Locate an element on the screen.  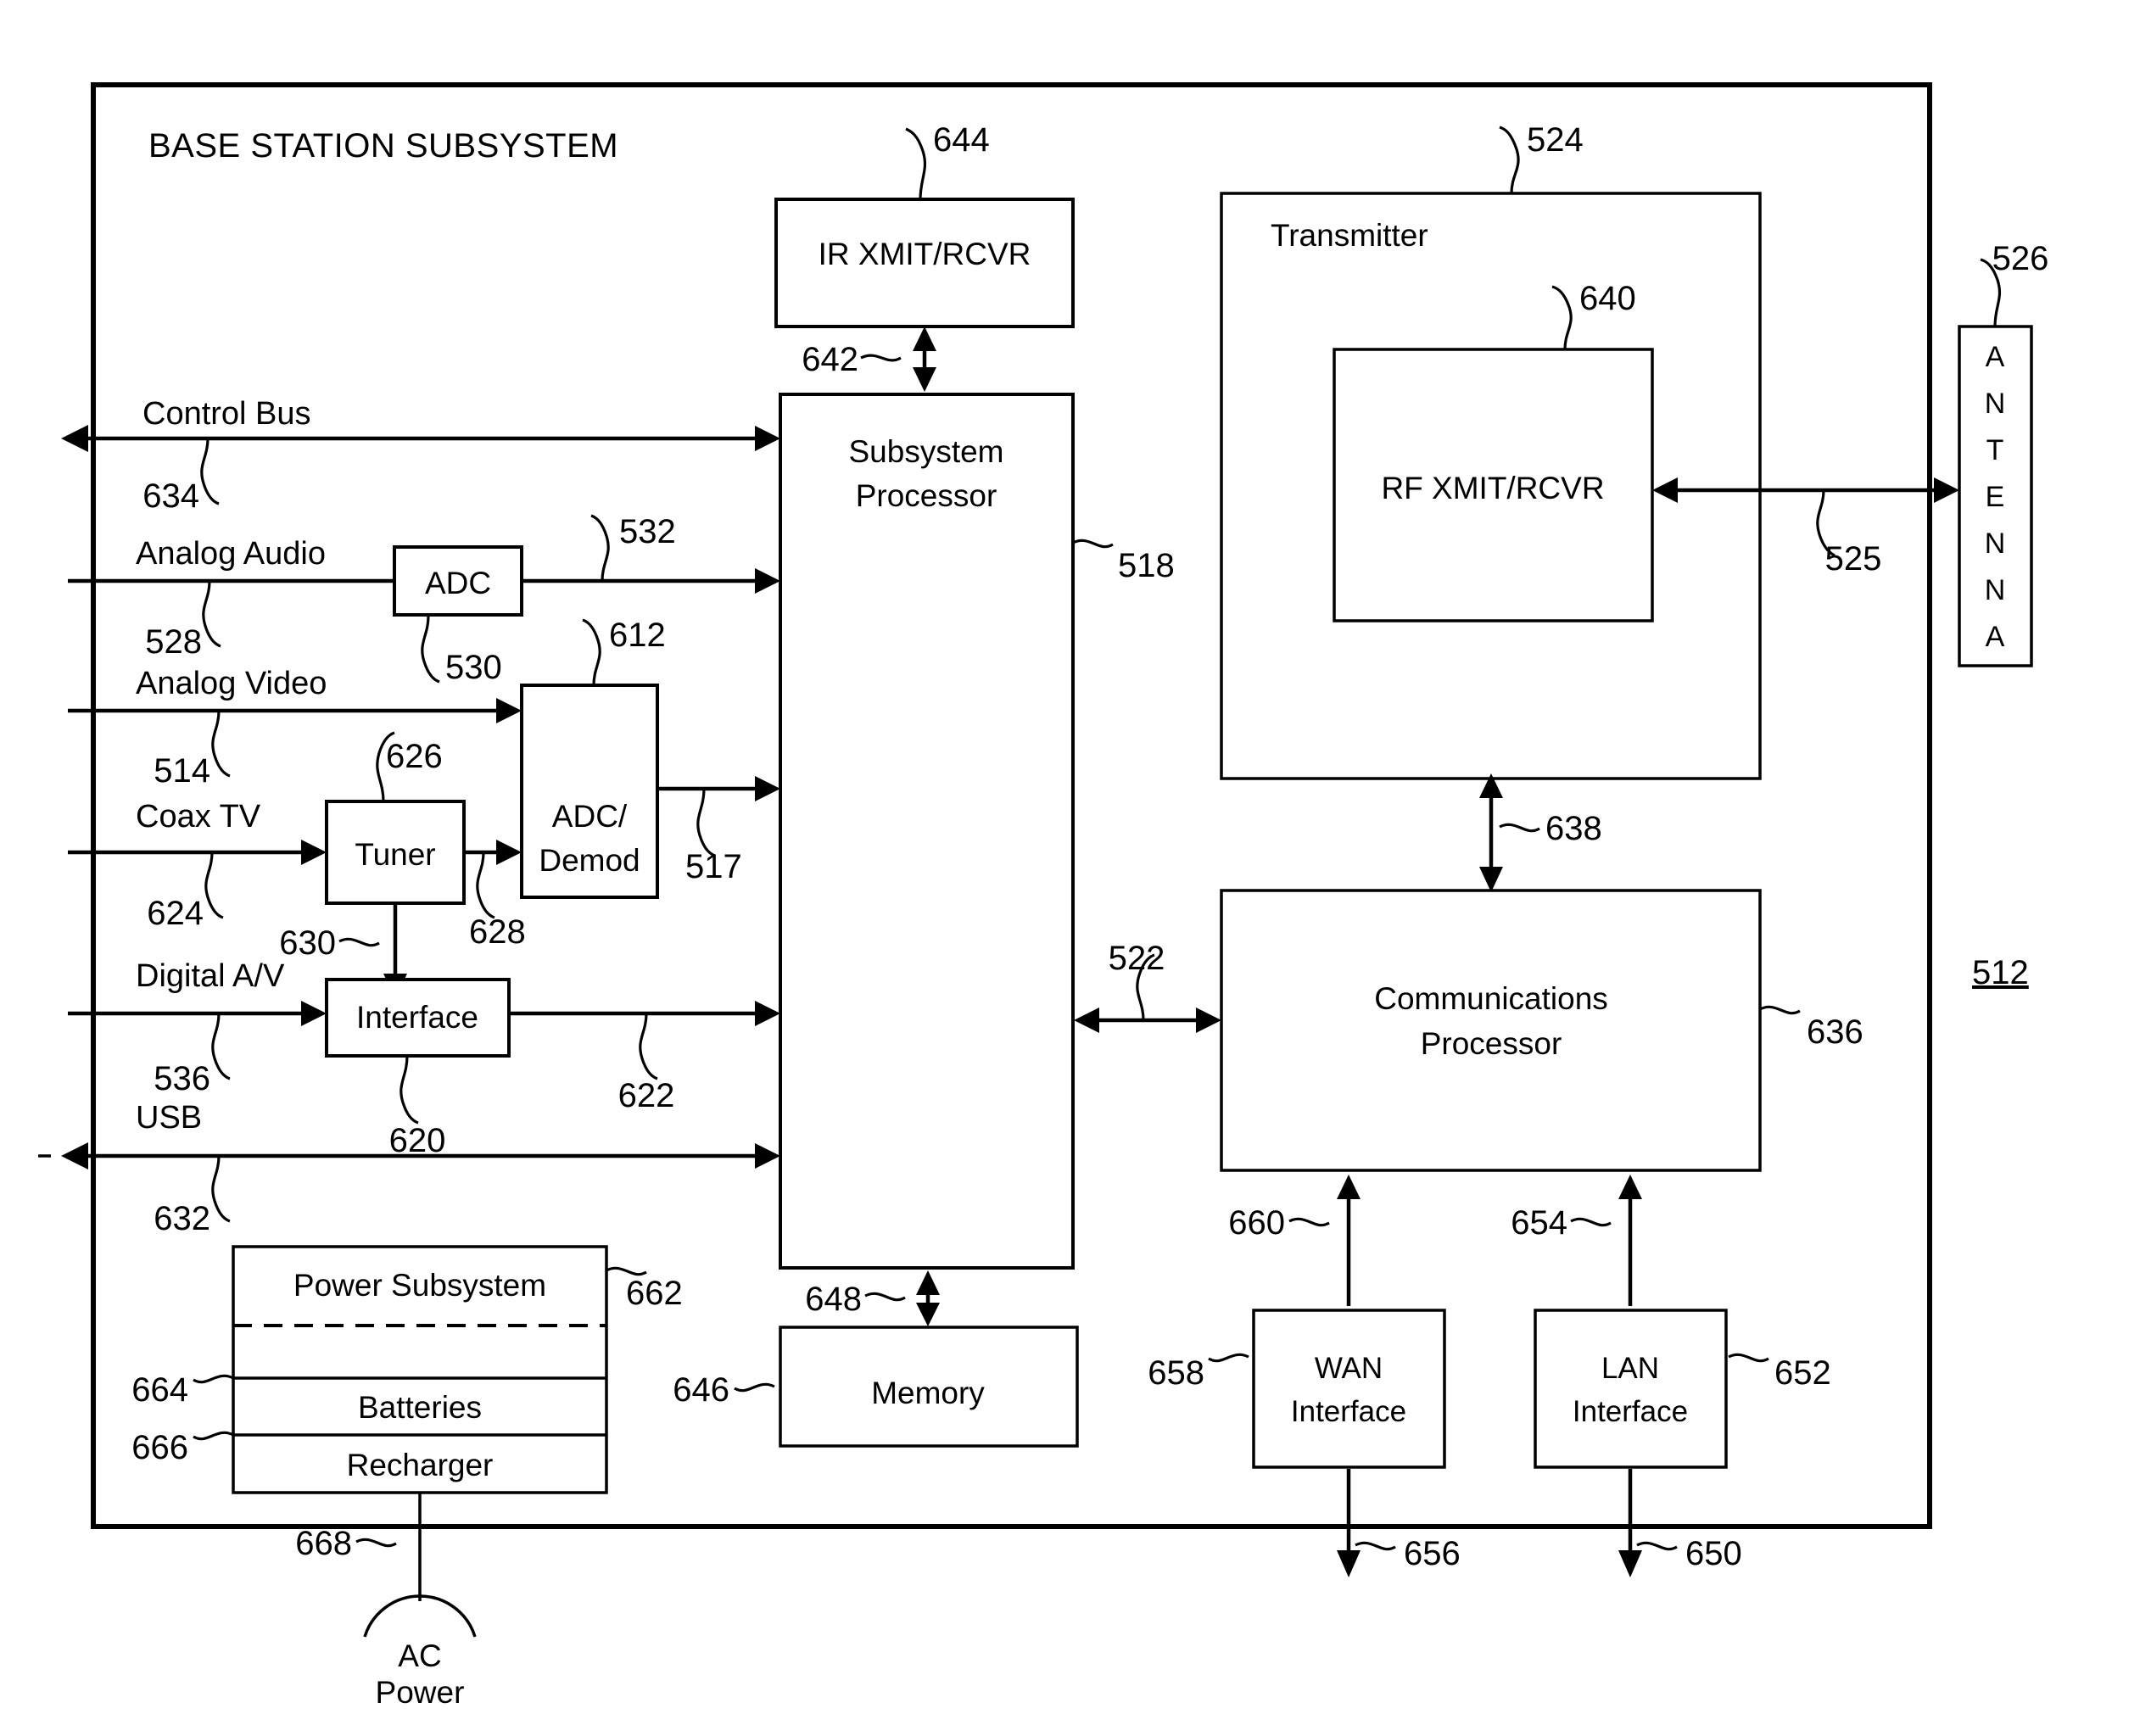
ref-644: 644 is located at coordinates (961, 140).